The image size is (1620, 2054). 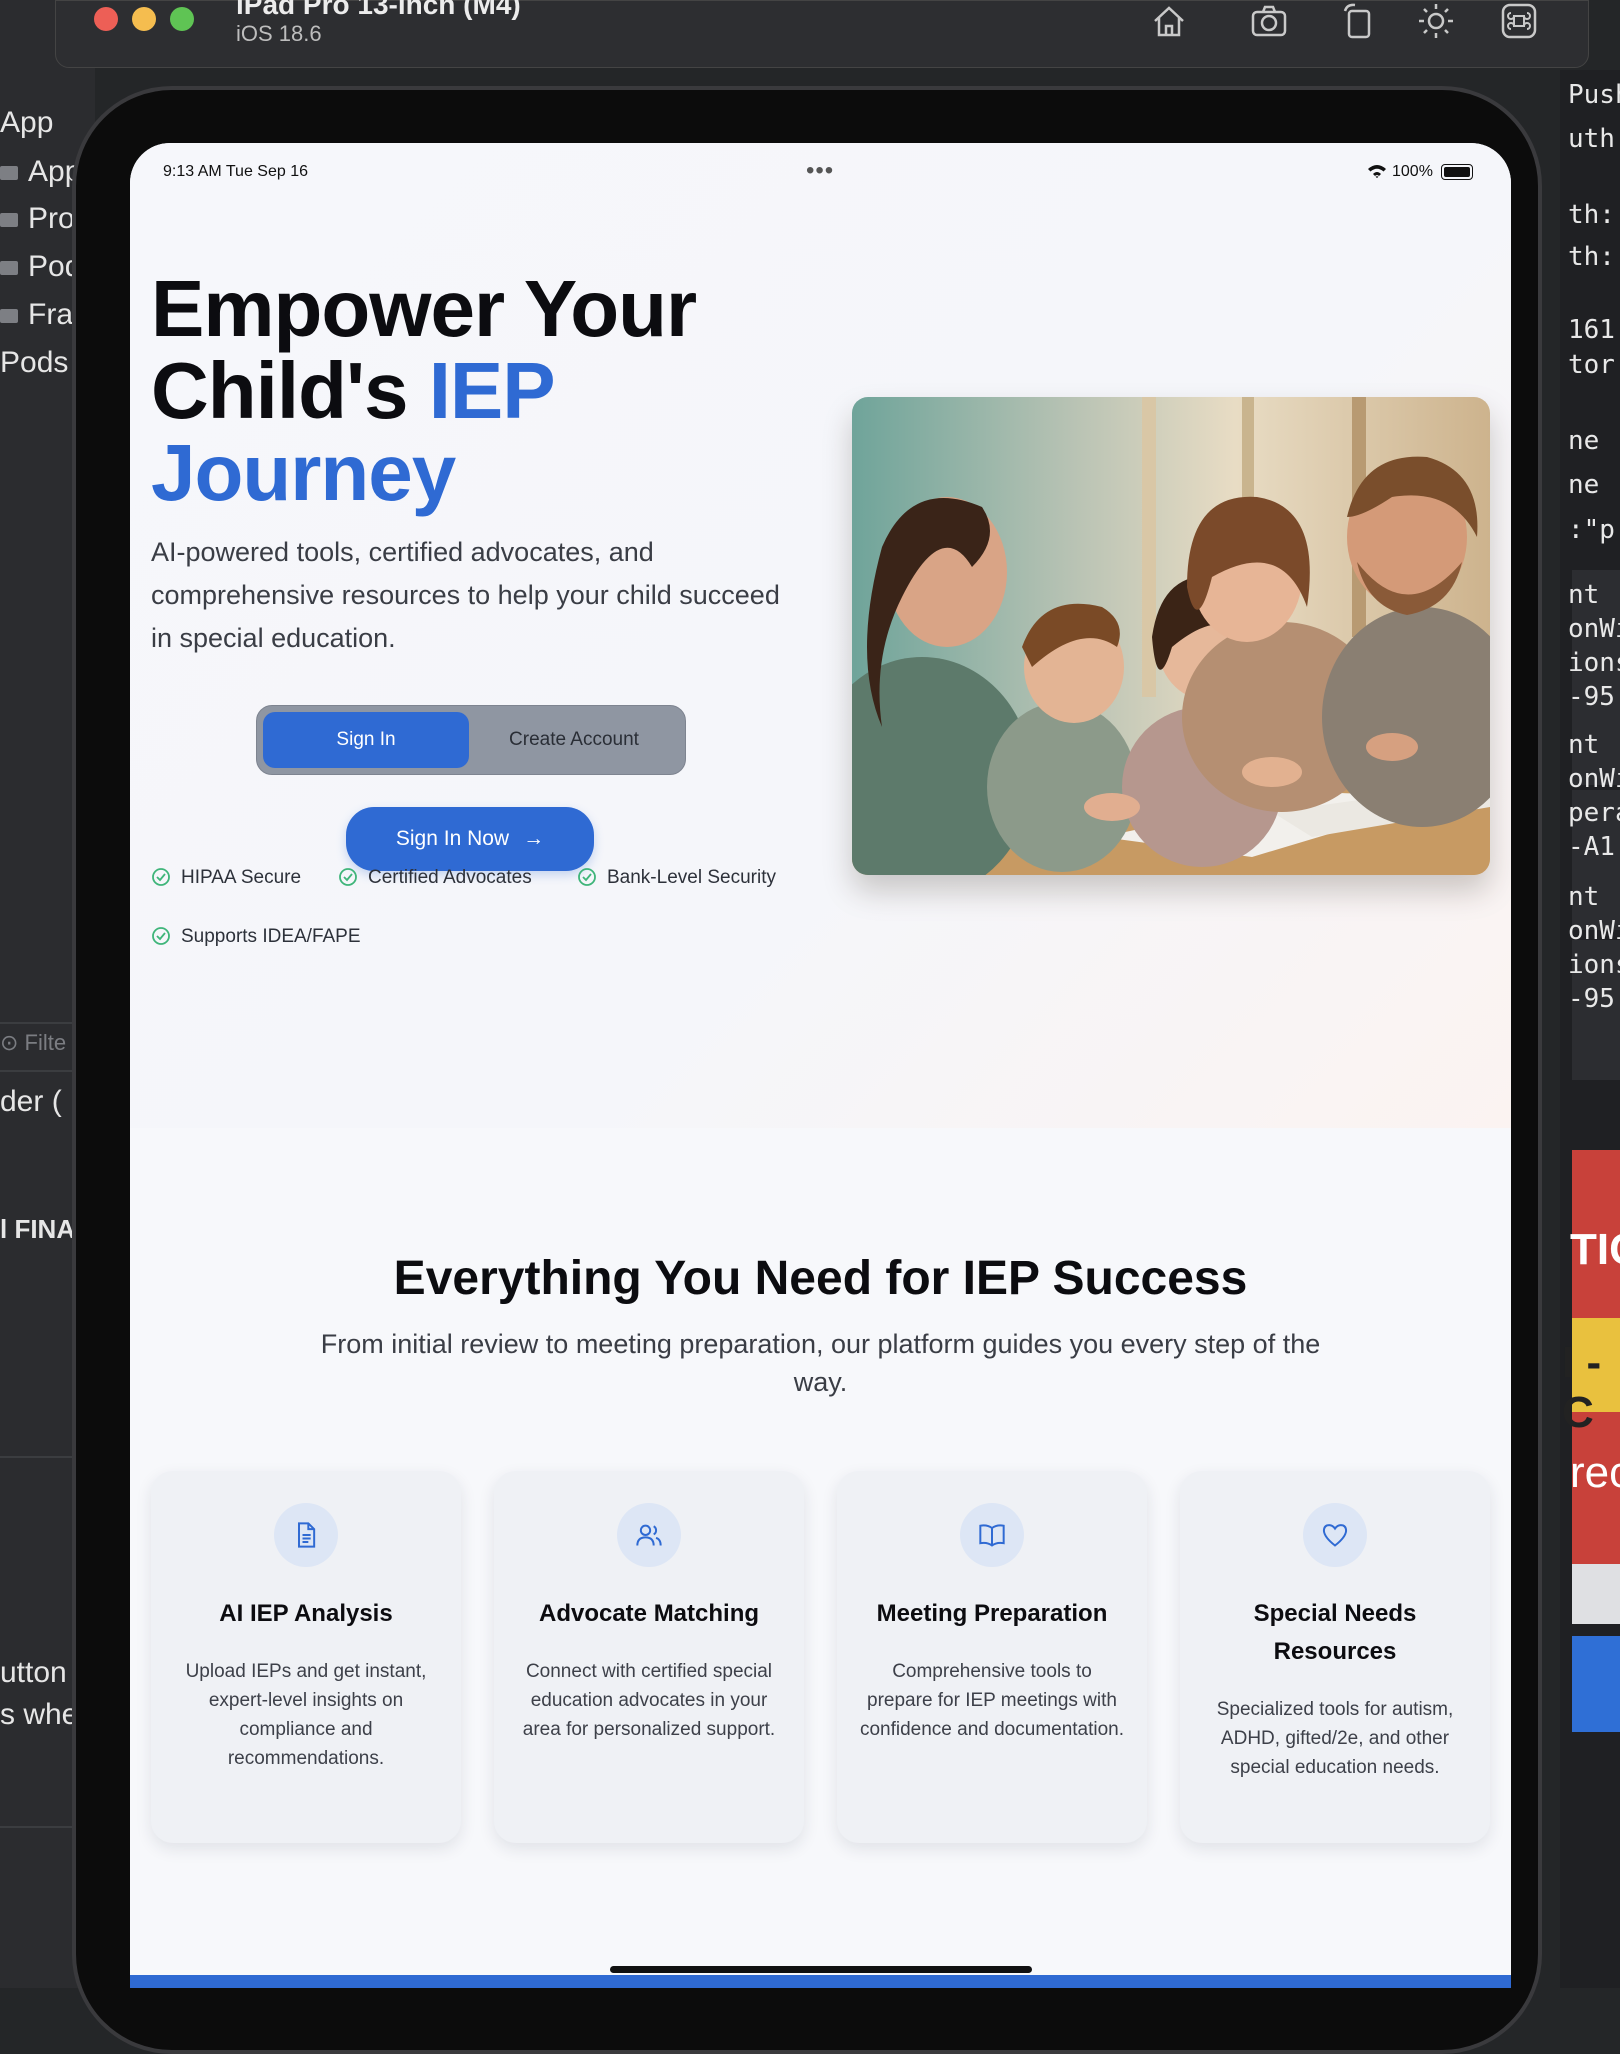 What do you see at coordinates (40, 267) in the screenshot?
I see `nav-item: Pod` at bounding box center [40, 267].